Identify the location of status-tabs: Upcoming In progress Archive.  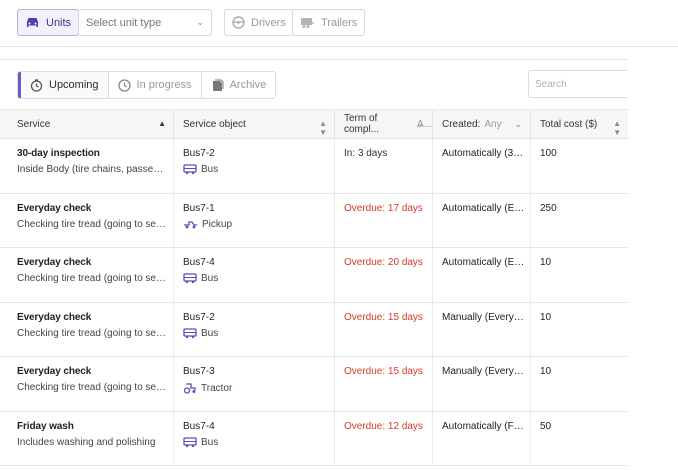
(147, 85).